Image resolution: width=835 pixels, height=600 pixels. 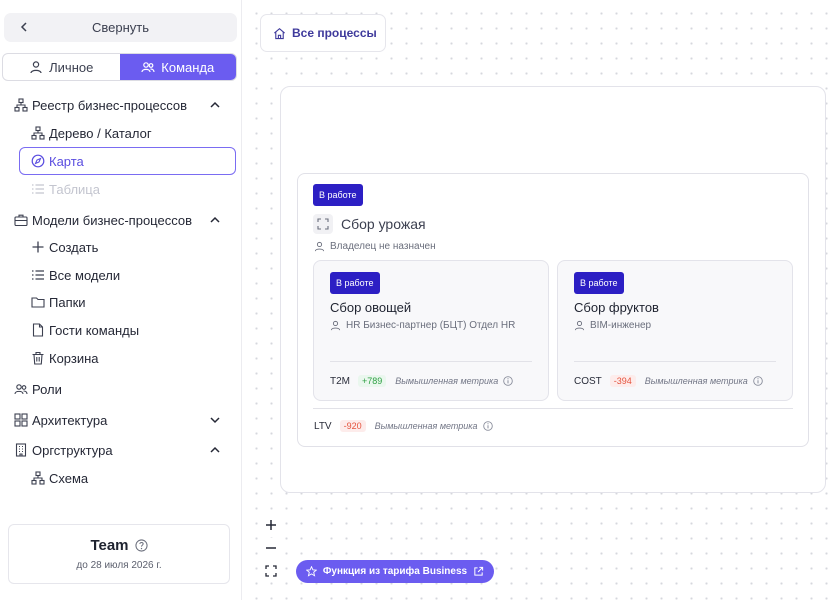 I want to click on sidebar-item-scheme: Схема, so click(x=121, y=478).